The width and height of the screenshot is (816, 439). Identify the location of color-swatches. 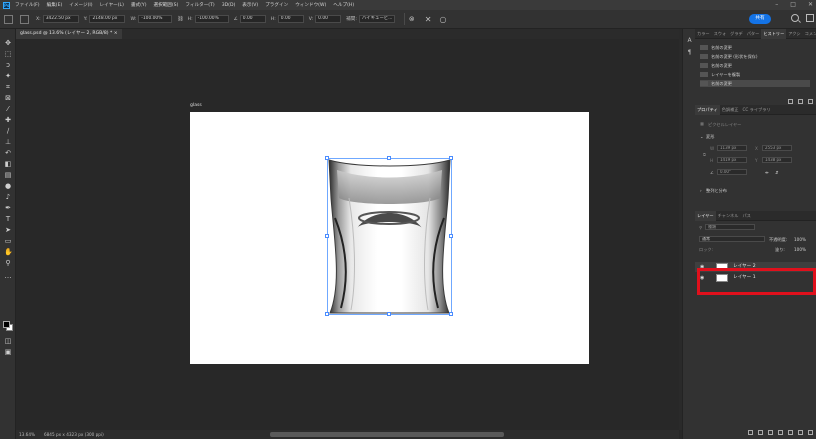
(8, 326).